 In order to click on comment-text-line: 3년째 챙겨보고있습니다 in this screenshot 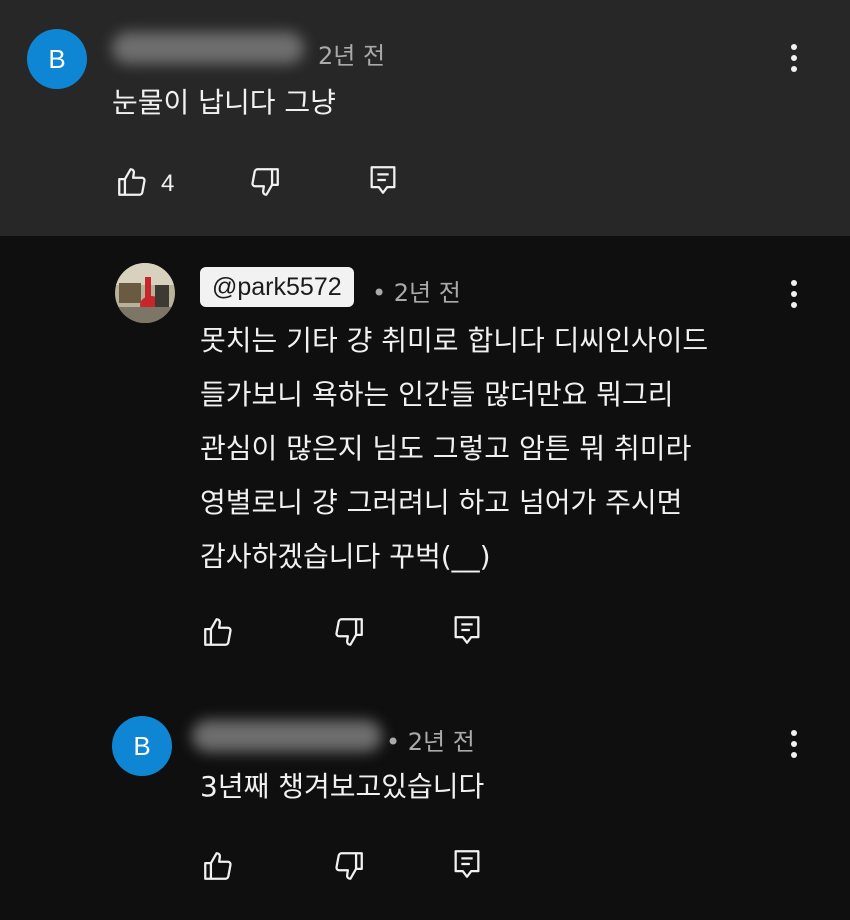, I will do `click(342, 786)`.